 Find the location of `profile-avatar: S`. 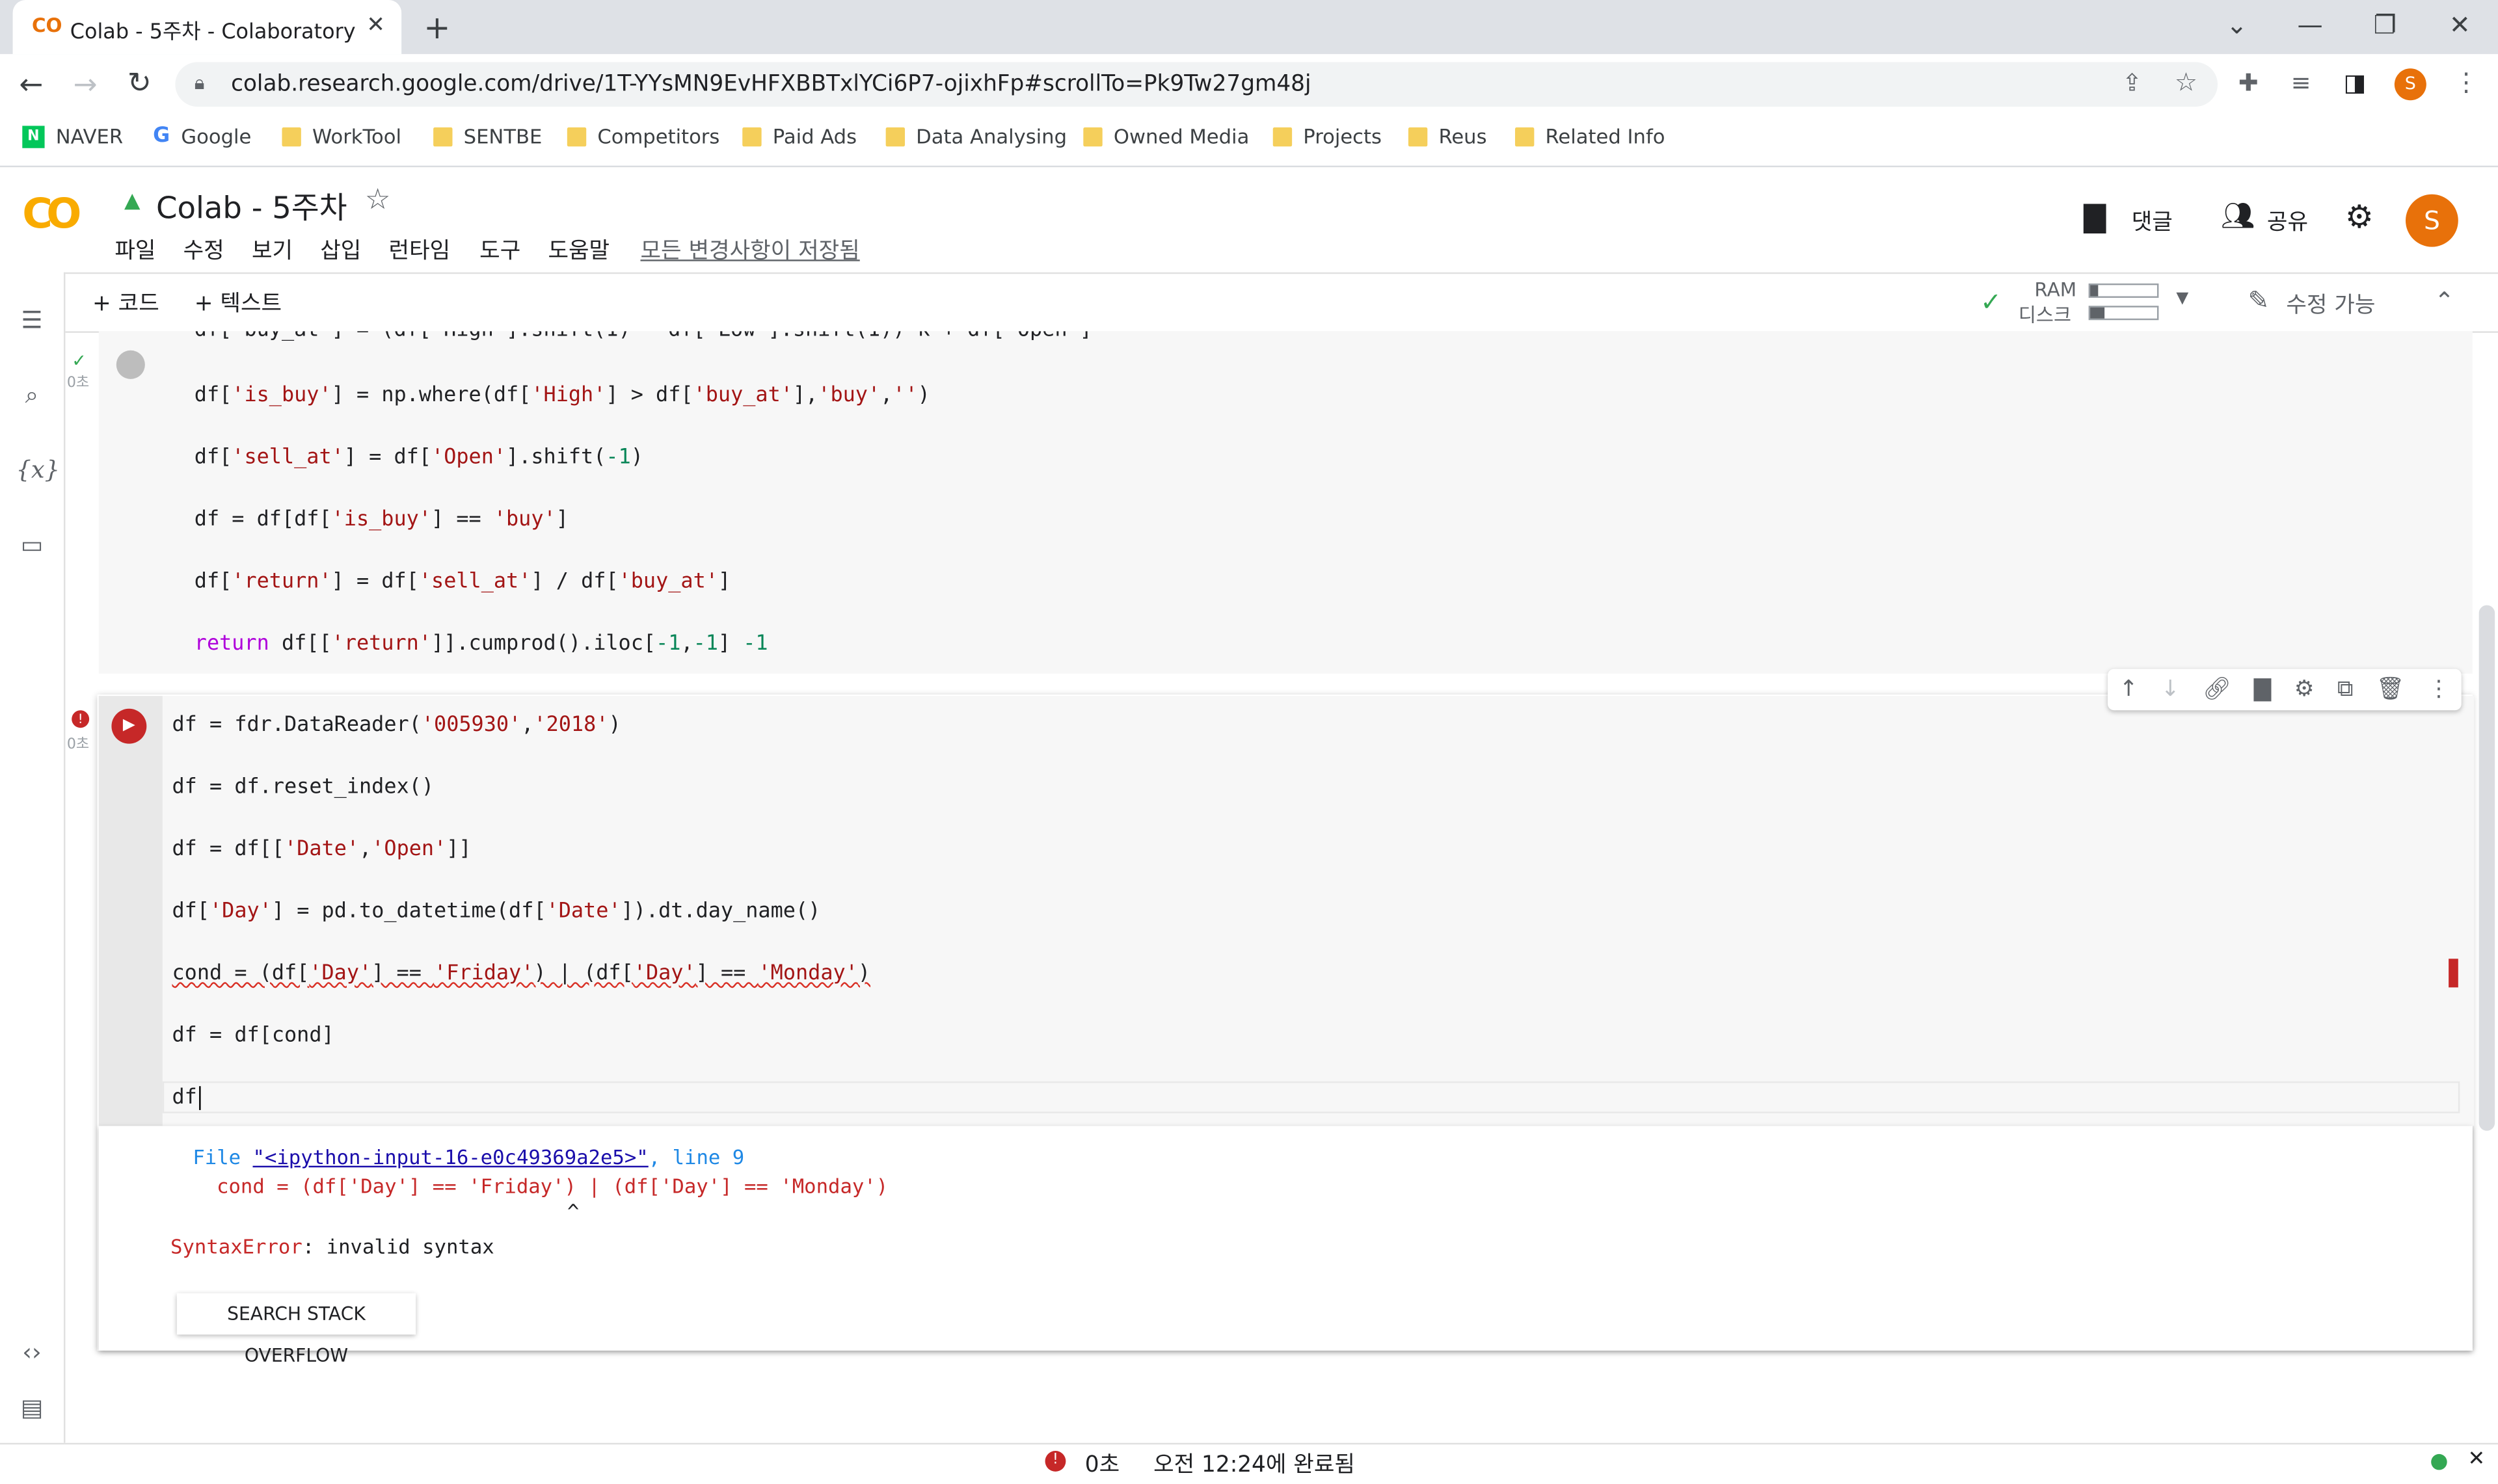

profile-avatar: S is located at coordinates (2410, 85).